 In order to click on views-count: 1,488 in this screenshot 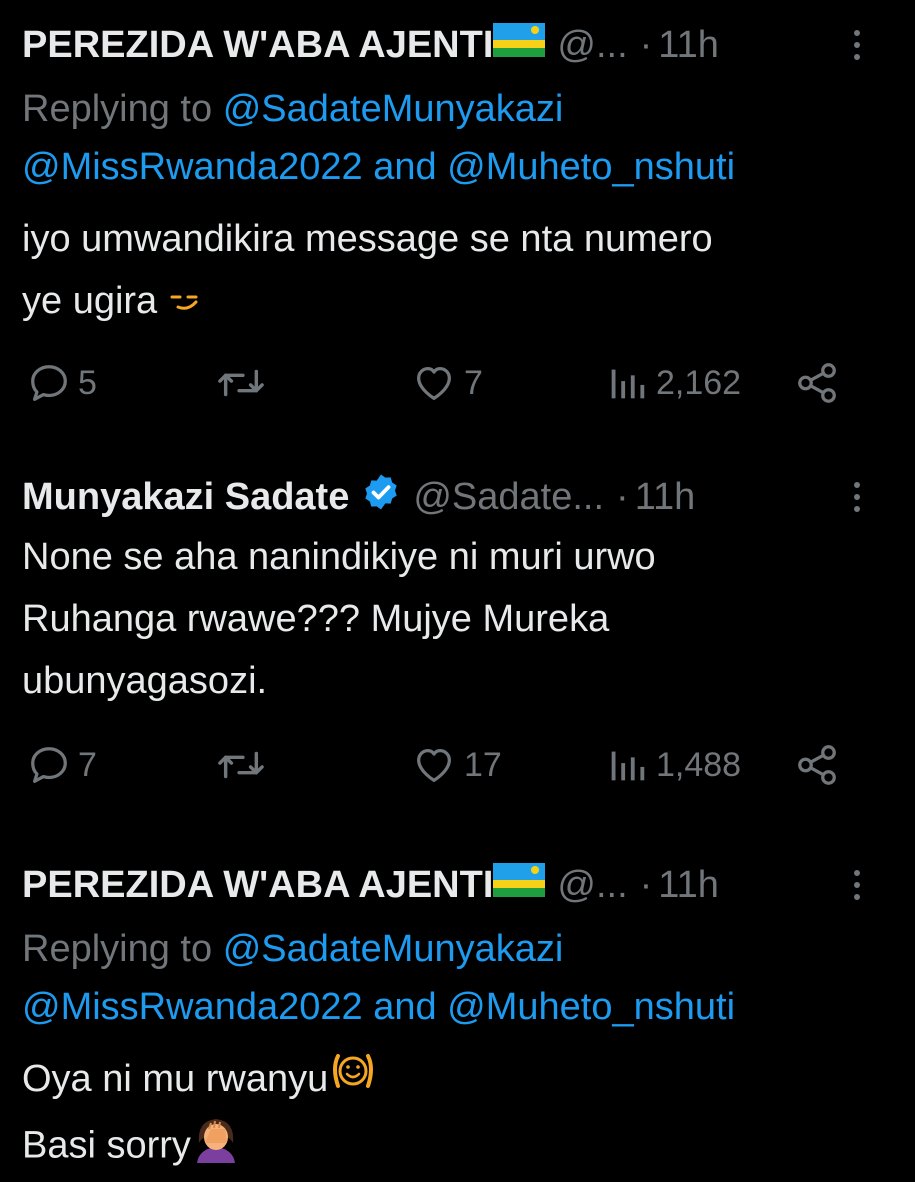, I will do `click(699, 764)`.